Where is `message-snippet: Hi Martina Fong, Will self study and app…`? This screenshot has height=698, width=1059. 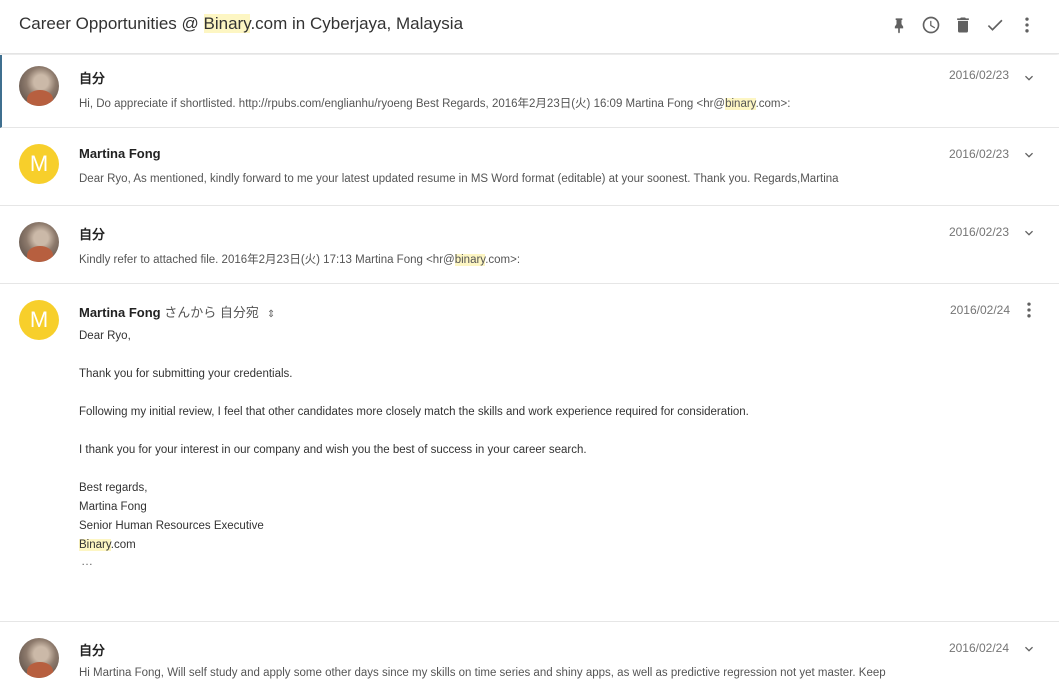
message-snippet: Hi Martina Fong, Will self study and app… is located at coordinates (482, 673).